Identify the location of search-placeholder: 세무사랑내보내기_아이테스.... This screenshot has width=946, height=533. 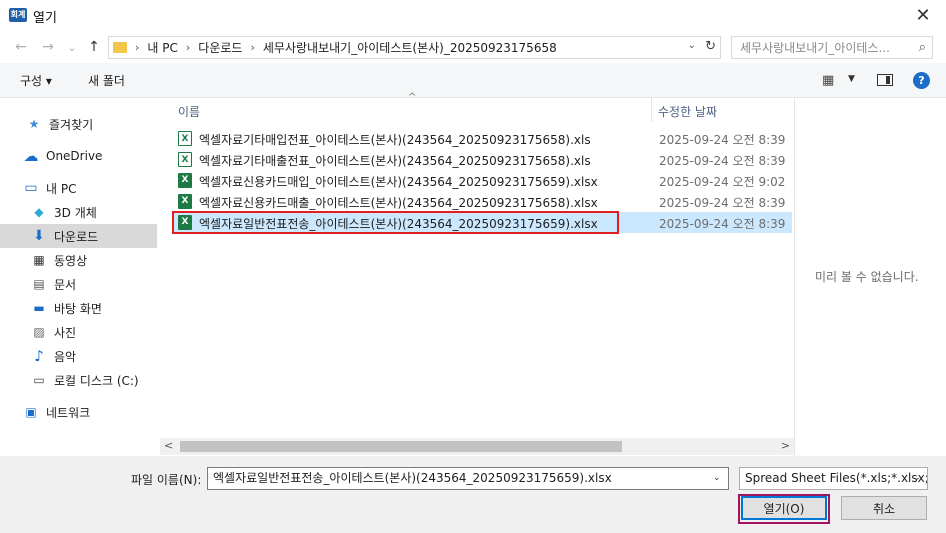
(815, 48).